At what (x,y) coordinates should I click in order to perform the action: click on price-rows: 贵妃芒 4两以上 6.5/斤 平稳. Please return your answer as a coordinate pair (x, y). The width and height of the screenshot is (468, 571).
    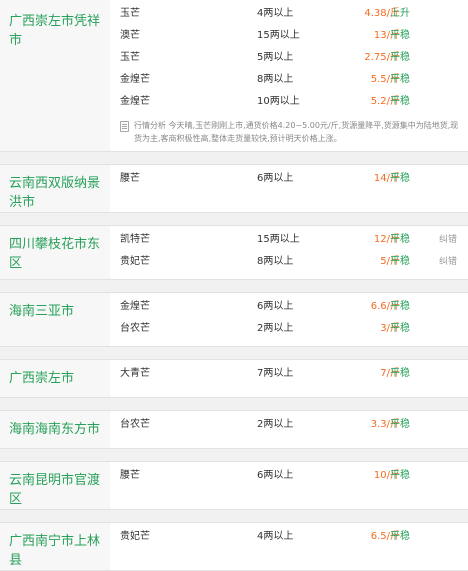
    Looking at the image, I should click on (289, 546).